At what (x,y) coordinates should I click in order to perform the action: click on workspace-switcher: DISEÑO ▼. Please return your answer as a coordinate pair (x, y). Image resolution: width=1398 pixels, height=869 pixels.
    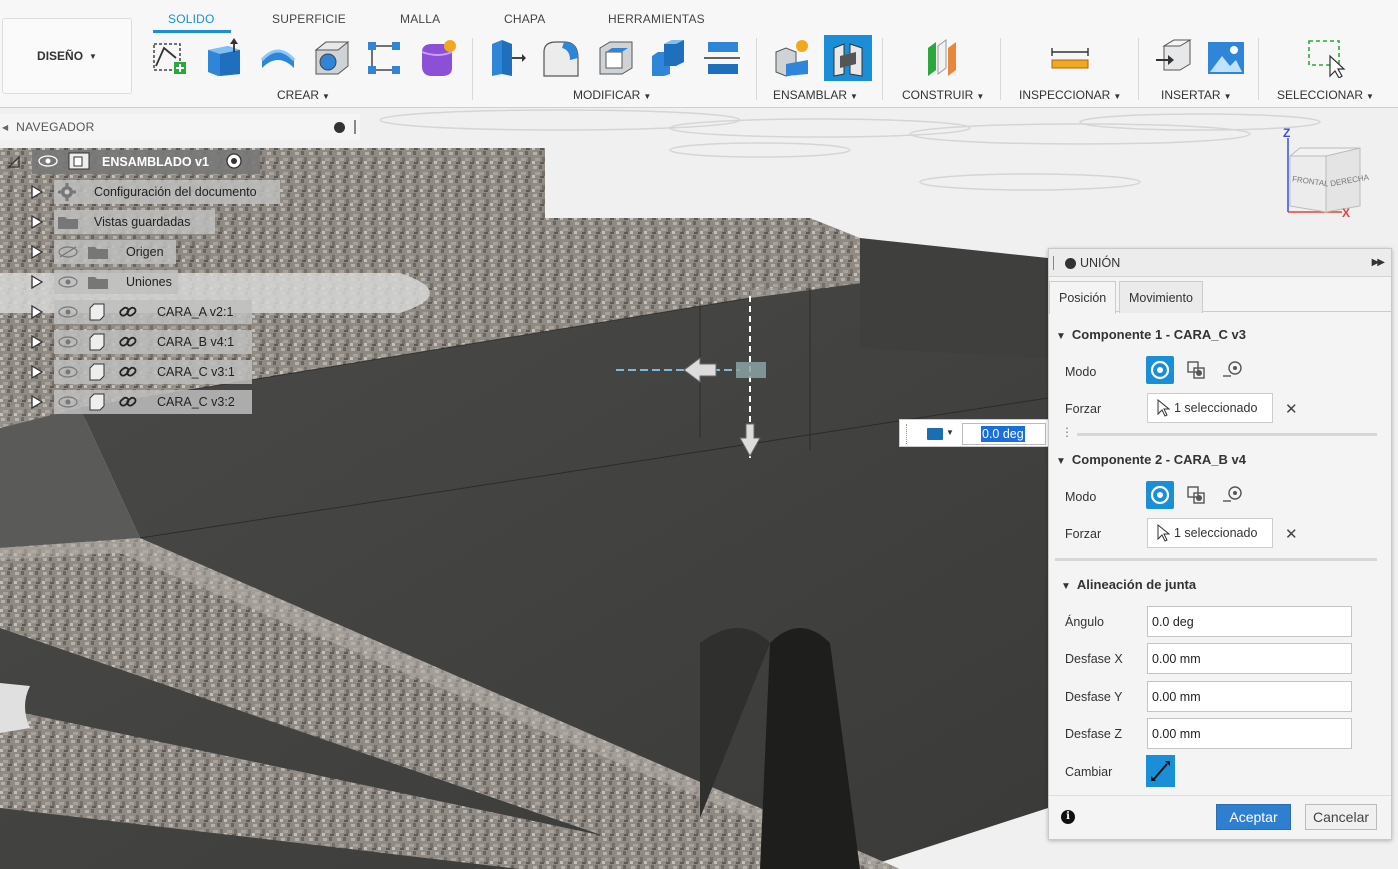
    Looking at the image, I should click on (67, 56).